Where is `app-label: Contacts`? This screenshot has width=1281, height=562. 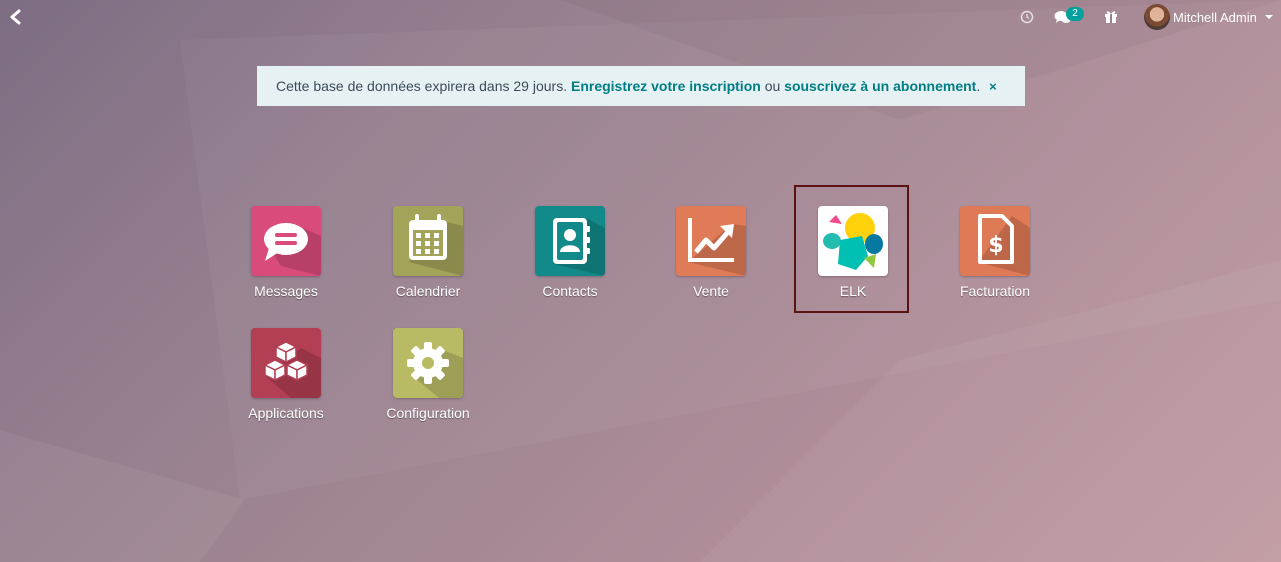 app-label: Contacts is located at coordinates (570, 291).